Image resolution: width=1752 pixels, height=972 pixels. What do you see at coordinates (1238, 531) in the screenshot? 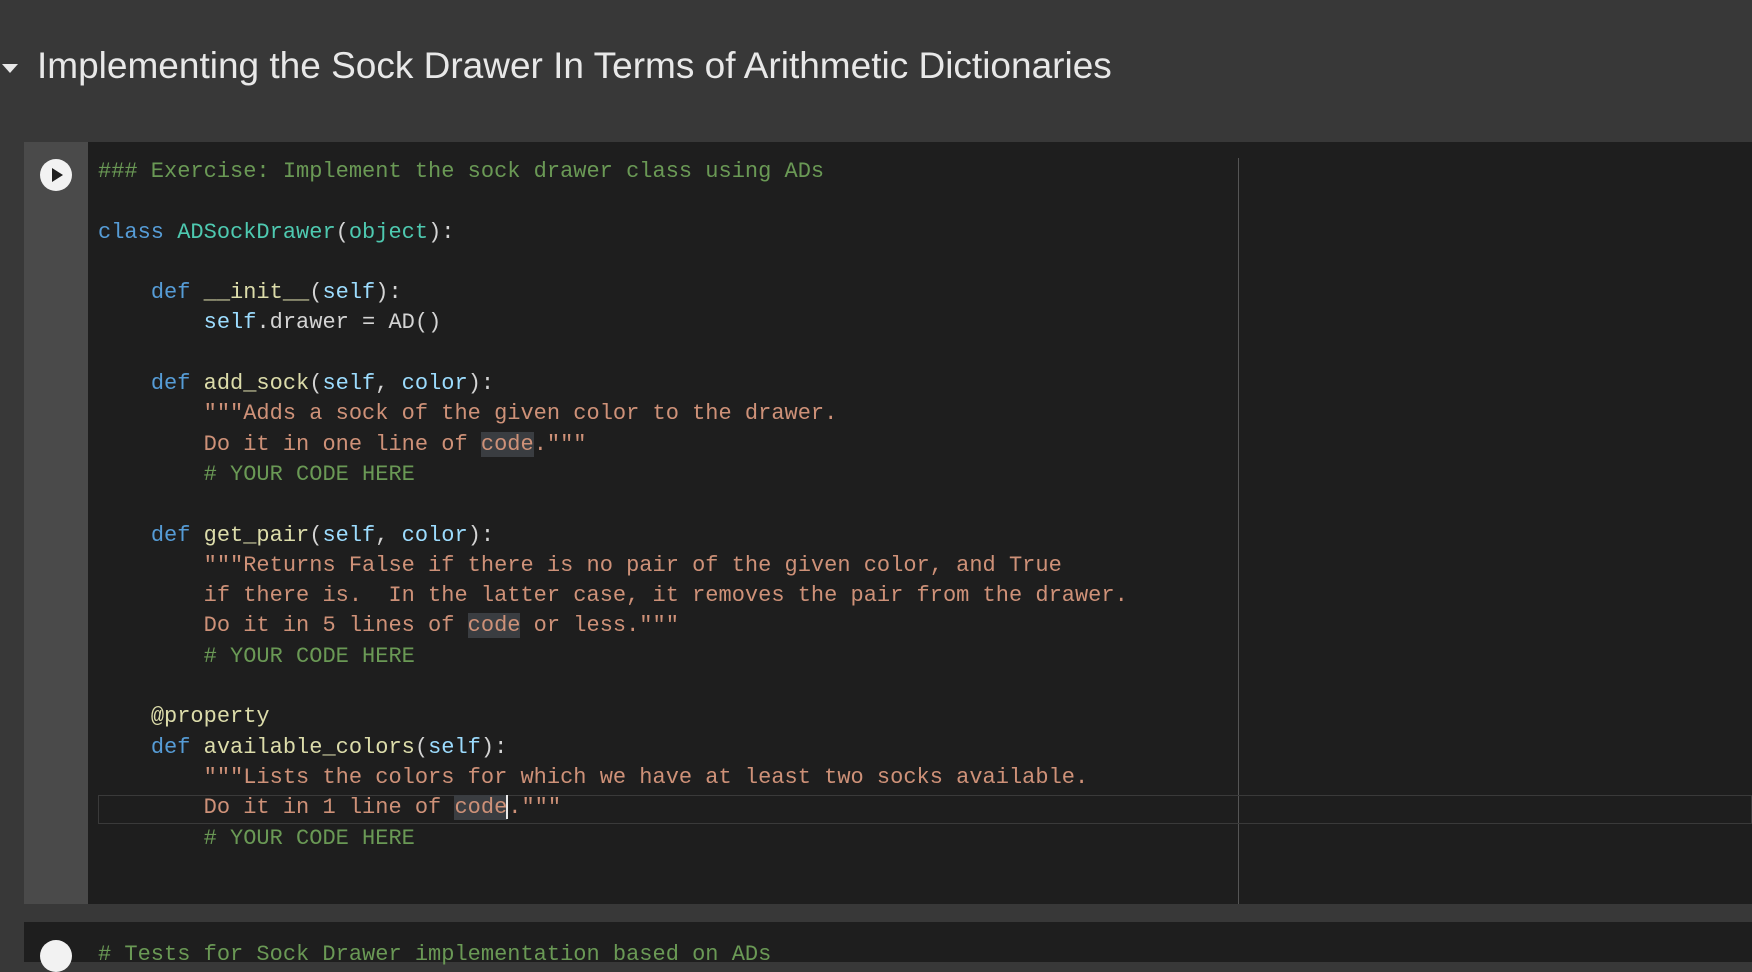
I see `line-length-ruler` at bounding box center [1238, 531].